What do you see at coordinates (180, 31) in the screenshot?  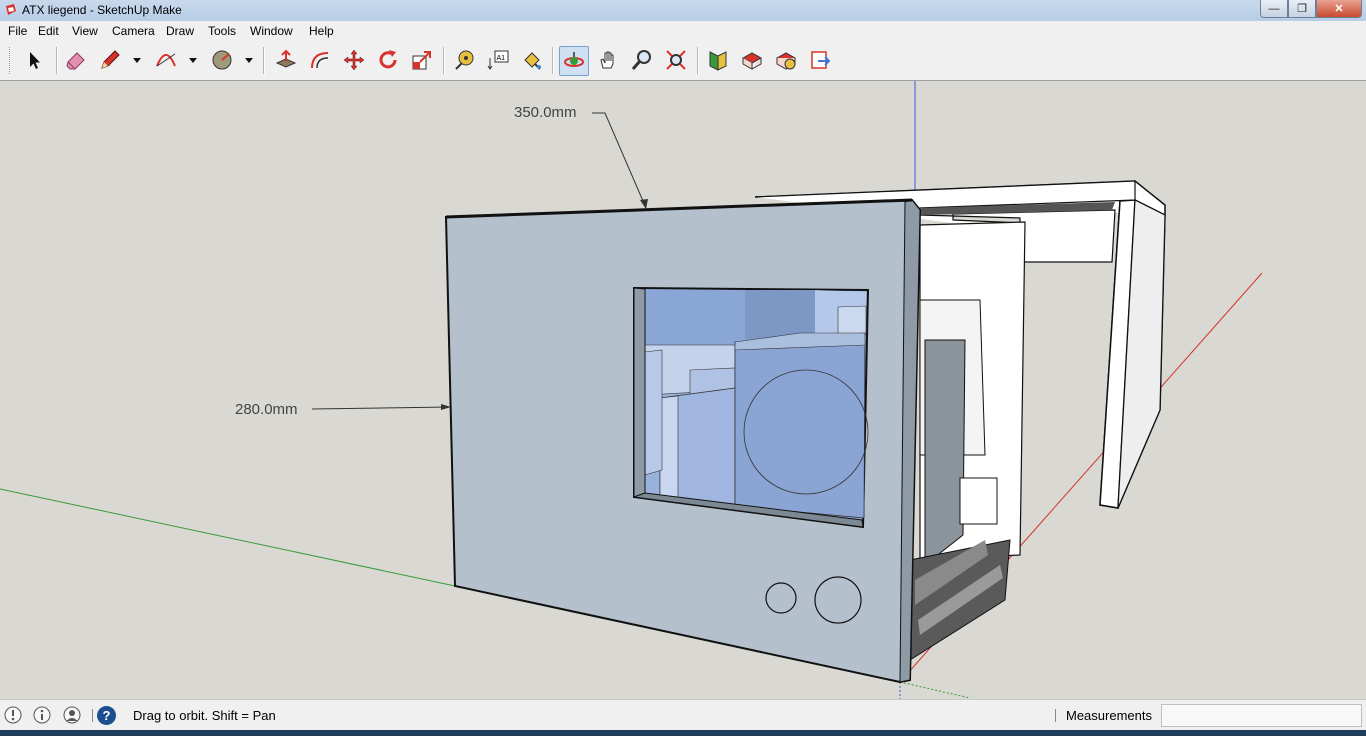 I see `menu-draw: Draw` at bounding box center [180, 31].